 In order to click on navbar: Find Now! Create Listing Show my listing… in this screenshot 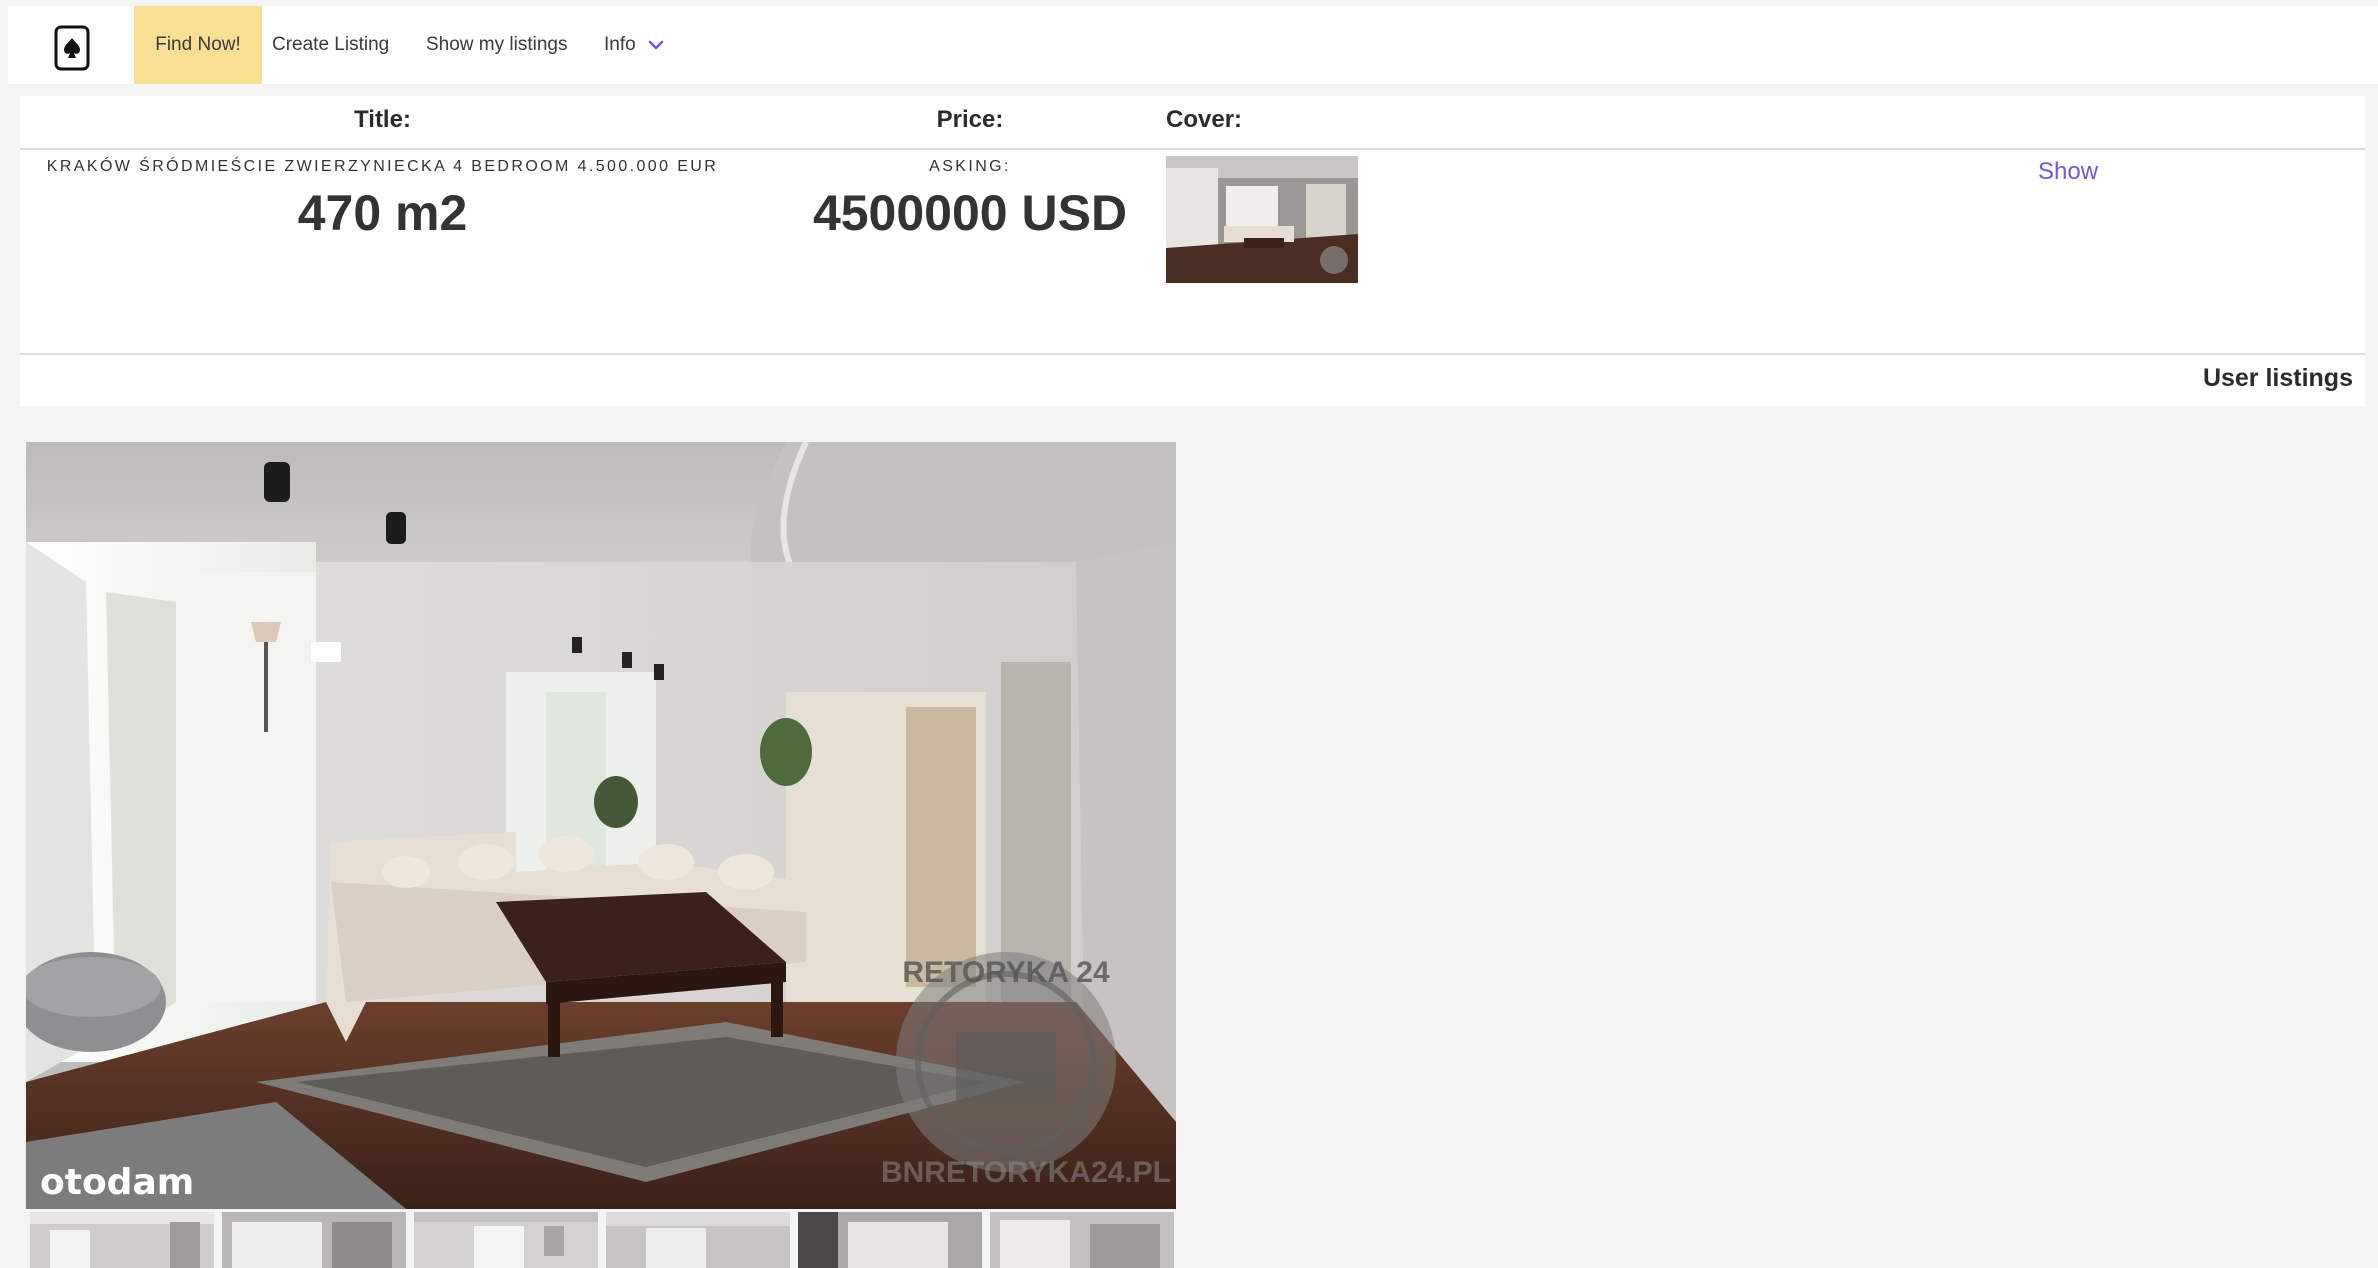, I will do `click(1193, 45)`.